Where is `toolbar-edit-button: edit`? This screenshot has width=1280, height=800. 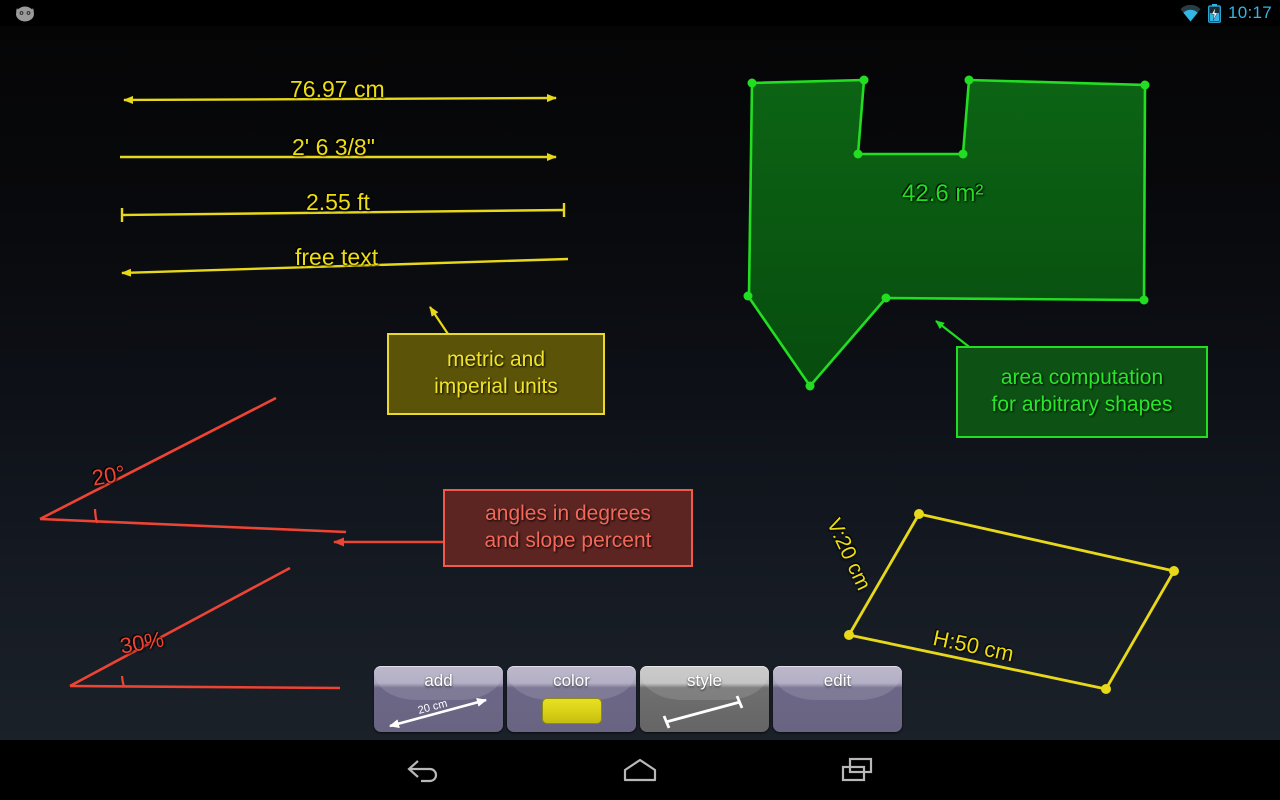
toolbar-edit-button: edit is located at coordinates (837, 699).